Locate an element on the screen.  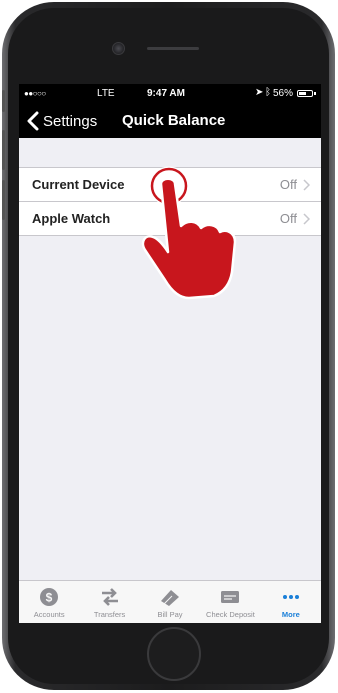
battery-tip is located at coordinates (315, 93).